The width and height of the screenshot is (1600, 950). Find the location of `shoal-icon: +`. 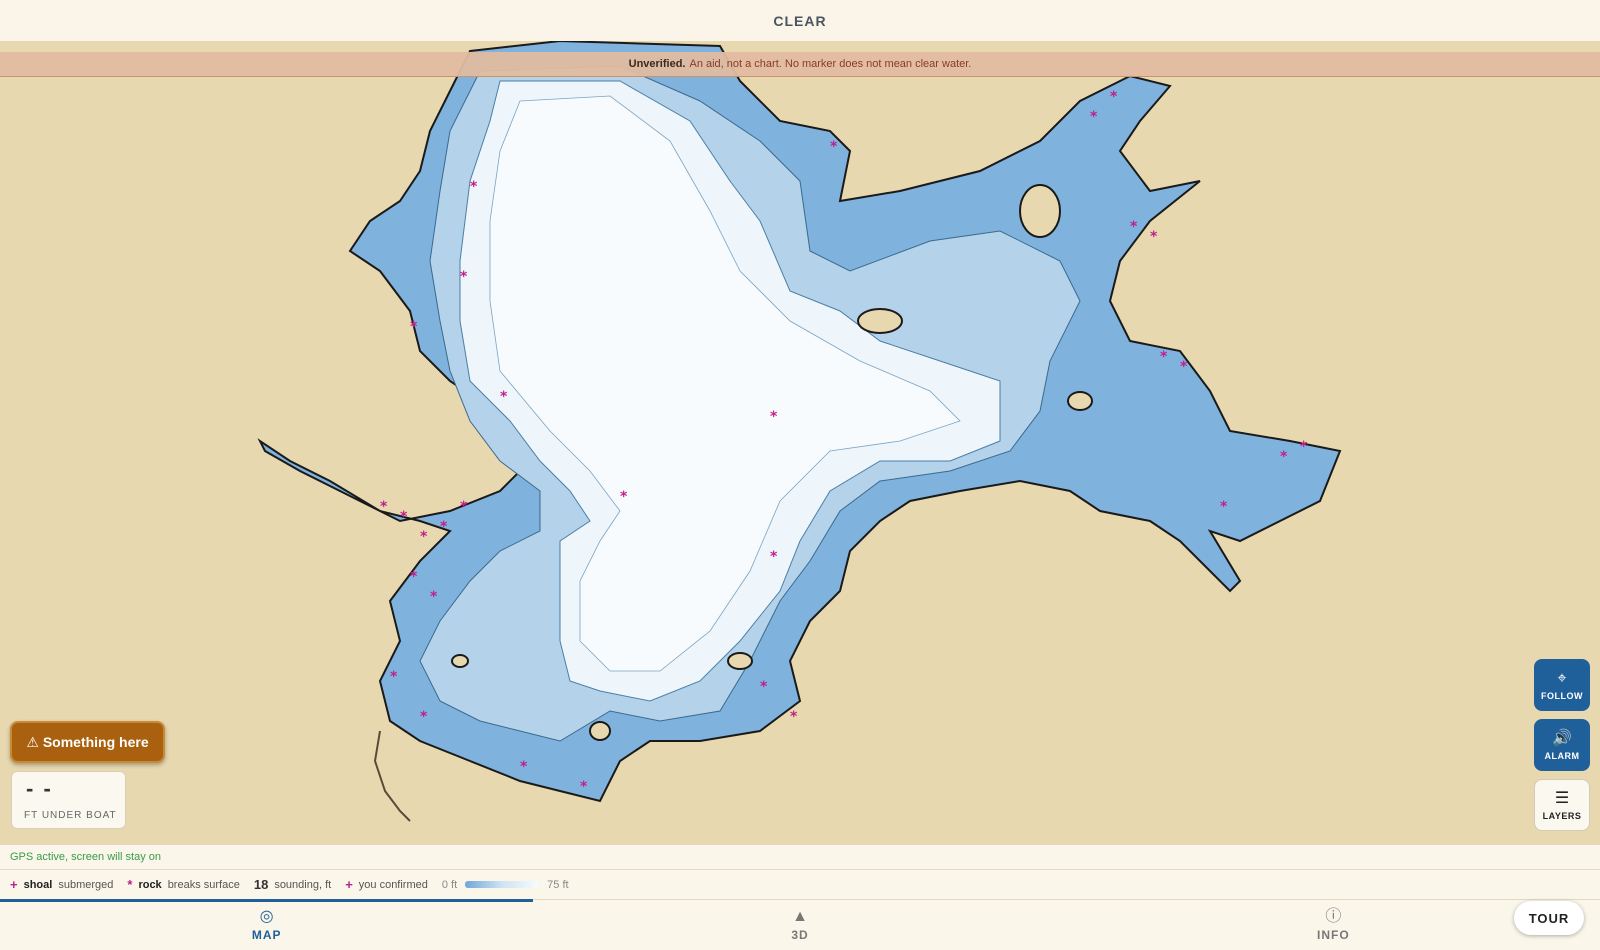

shoal-icon: + is located at coordinates (14, 884).